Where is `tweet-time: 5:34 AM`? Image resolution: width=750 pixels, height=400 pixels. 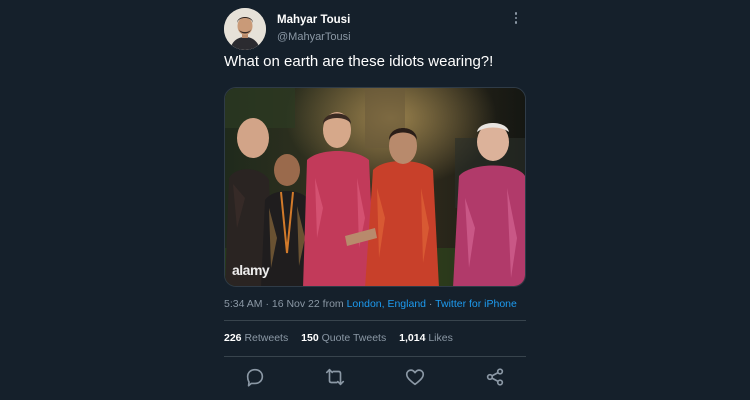 tweet-time: 5:34 AM is located at coordinates (243, 304).